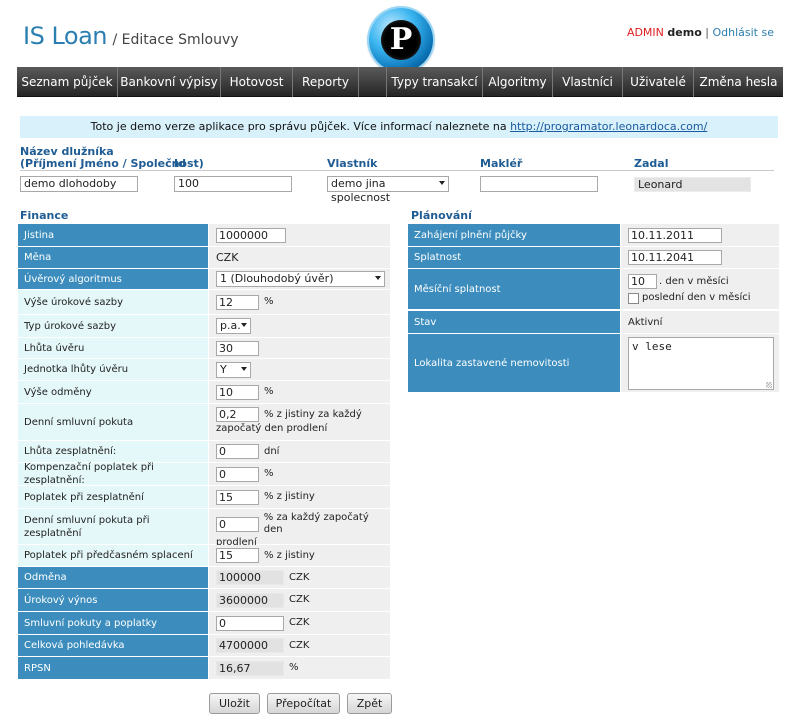  What do you see at coordinates (518, 82) in the screenshot?
I see `nav-algorithms: Algoritmy` at bounding box center [518, 82].